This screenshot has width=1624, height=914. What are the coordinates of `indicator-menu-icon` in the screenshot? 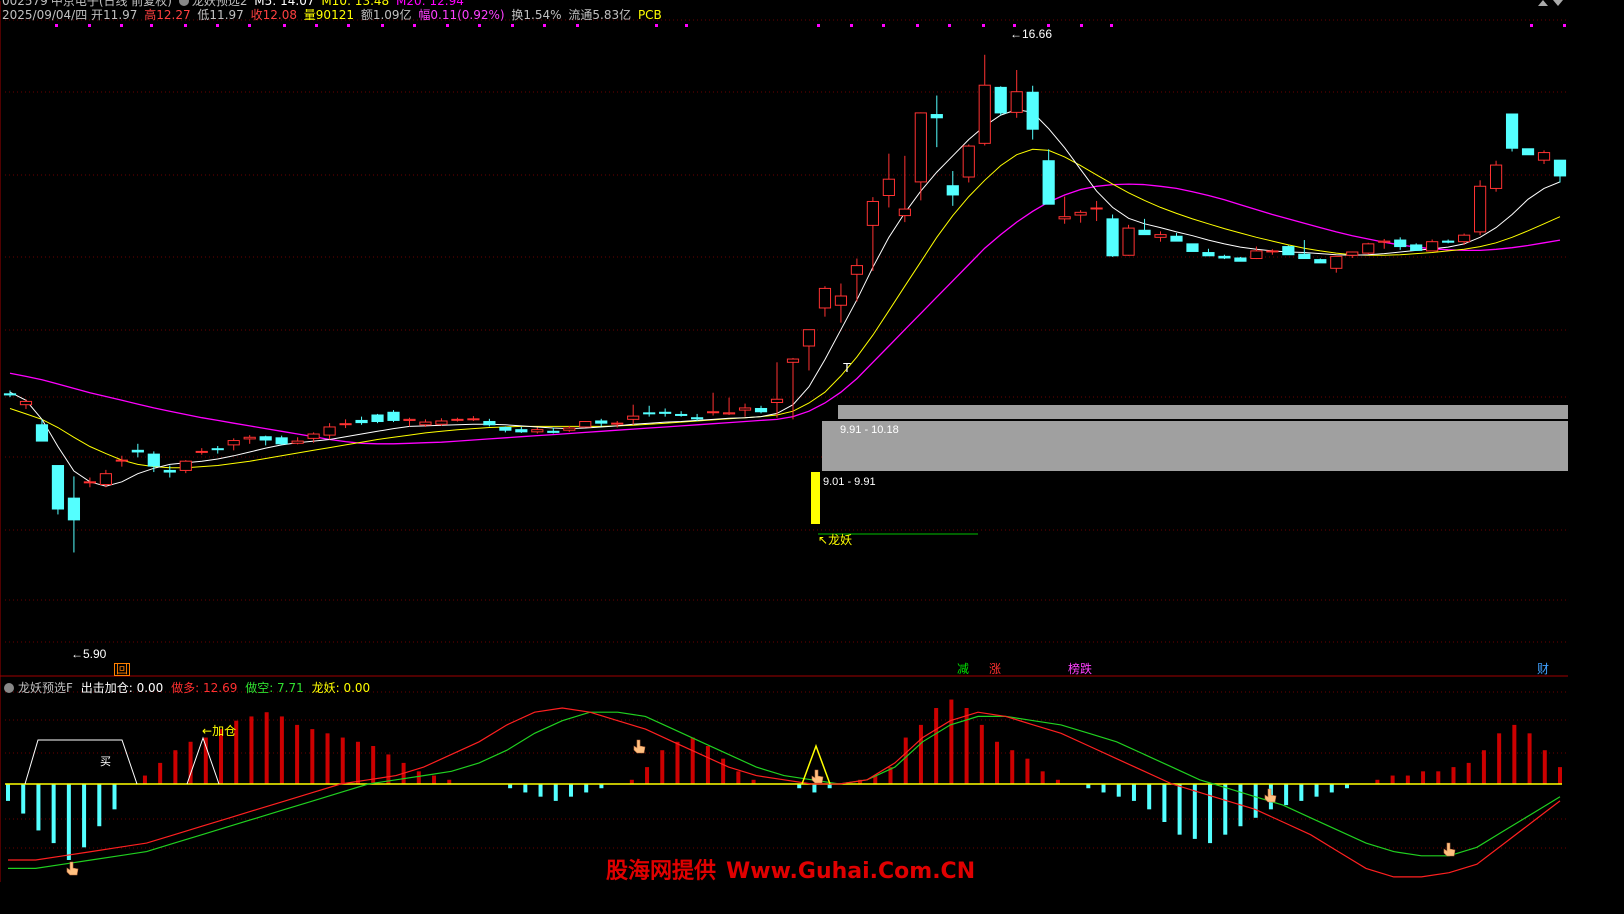 It's located at (183, 3).